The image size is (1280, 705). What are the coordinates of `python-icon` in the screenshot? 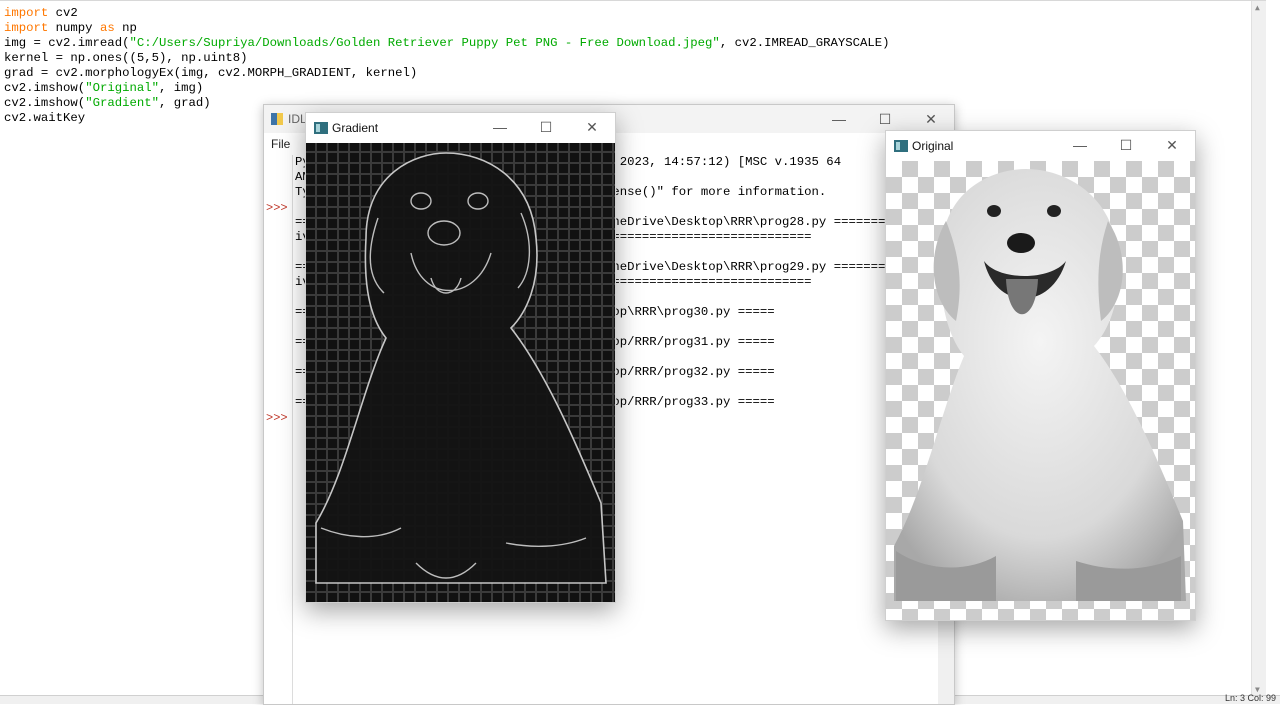 It's located at (277, 119).